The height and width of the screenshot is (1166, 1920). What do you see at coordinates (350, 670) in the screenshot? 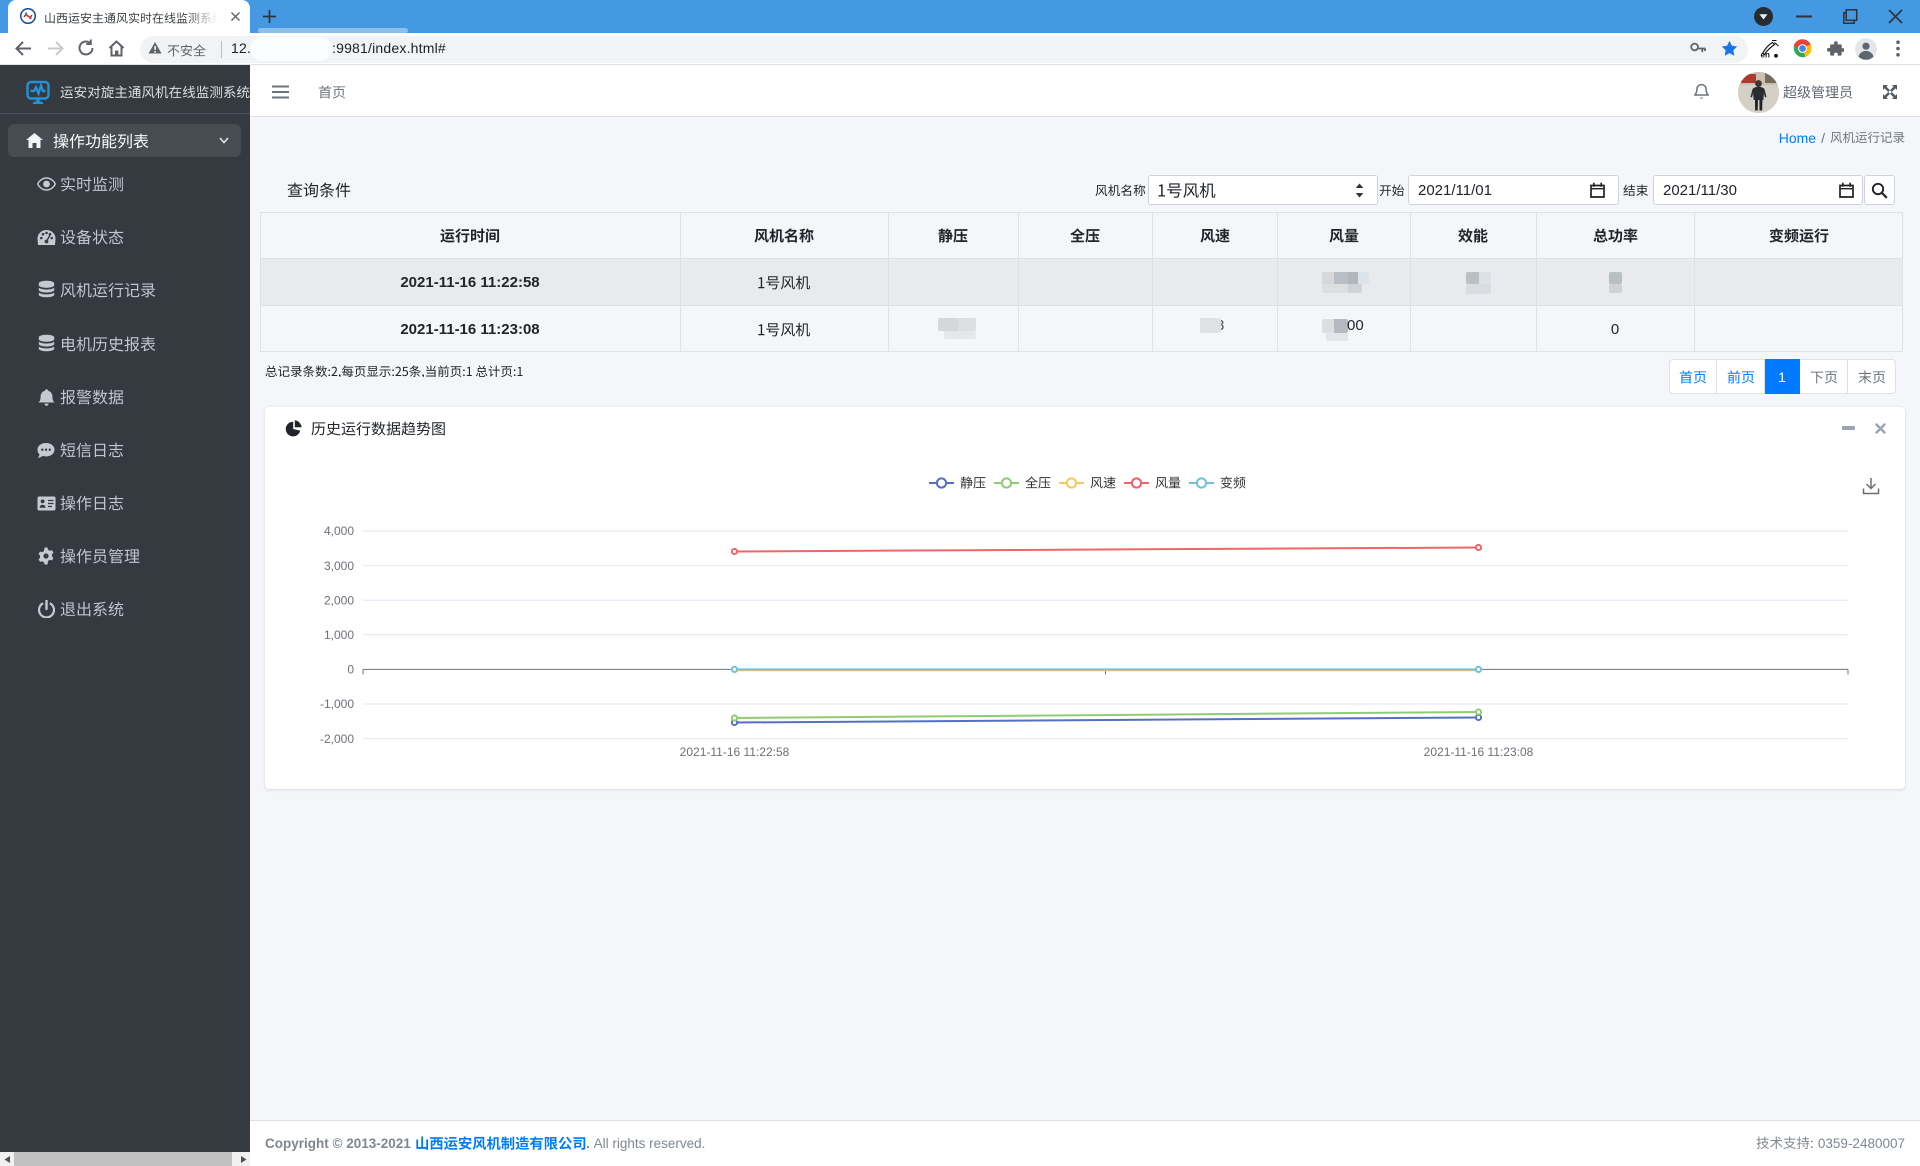
I see `svg-text: 0` at bounding box center [350, 670].